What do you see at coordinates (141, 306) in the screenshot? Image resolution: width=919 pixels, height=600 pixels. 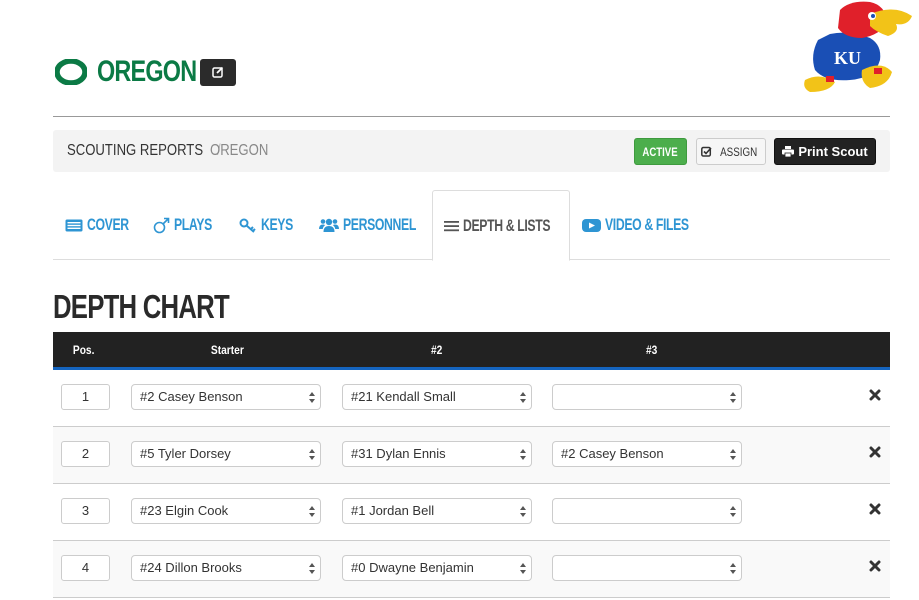 I see `depth-chart-title: DEPTH CHART` at bounding box center [141, 306].